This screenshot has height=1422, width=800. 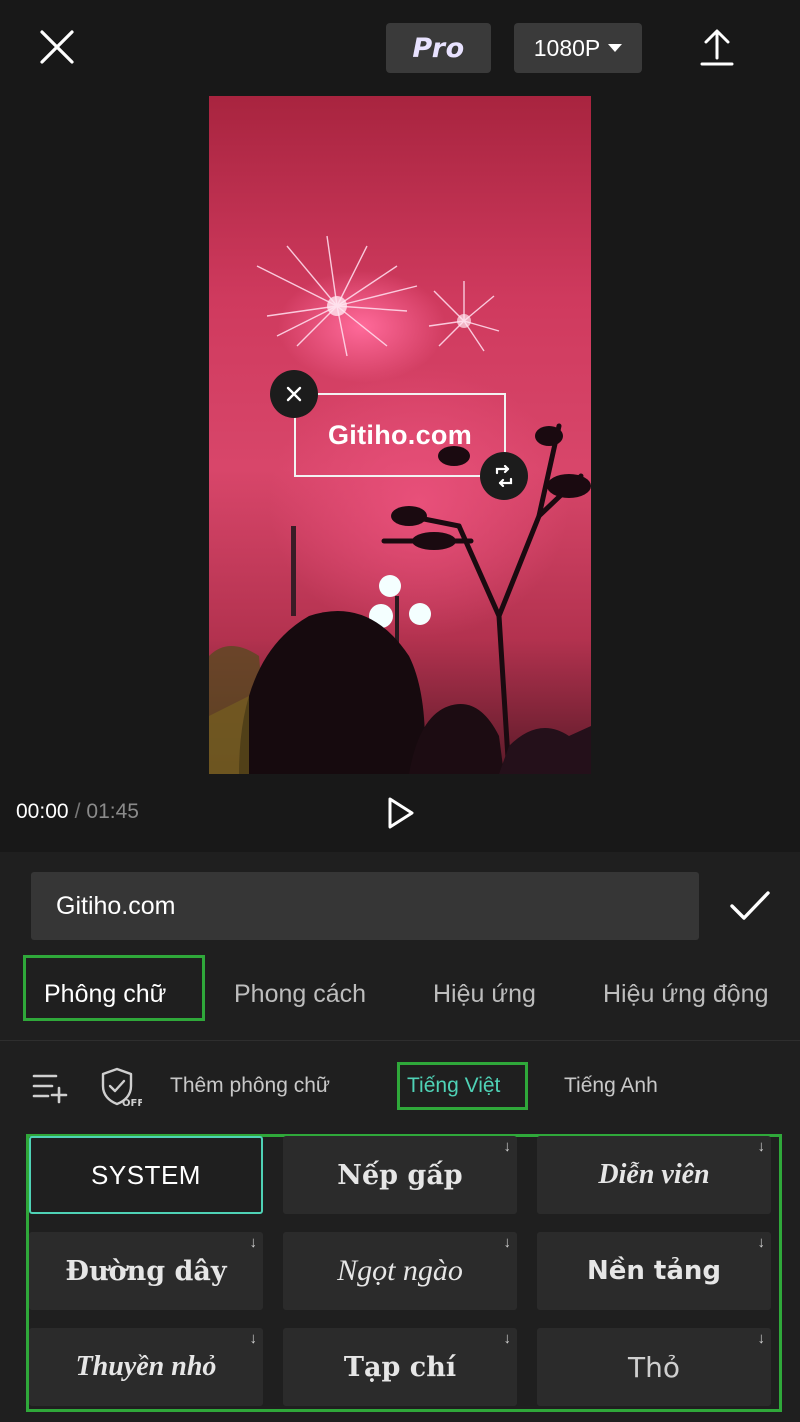 I want to click on font-label: Tạp chí, so click(x=400, y=1367).